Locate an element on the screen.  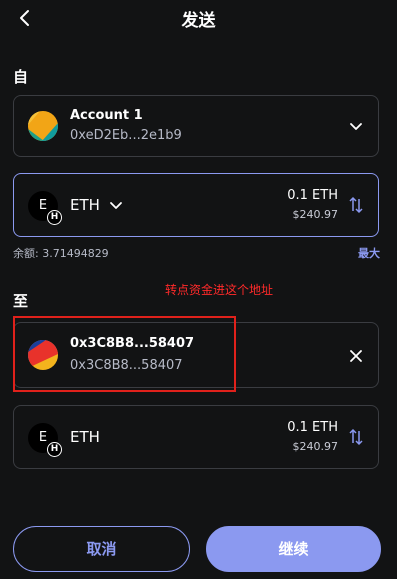
account-avatar is located at coordinates (43, 126).